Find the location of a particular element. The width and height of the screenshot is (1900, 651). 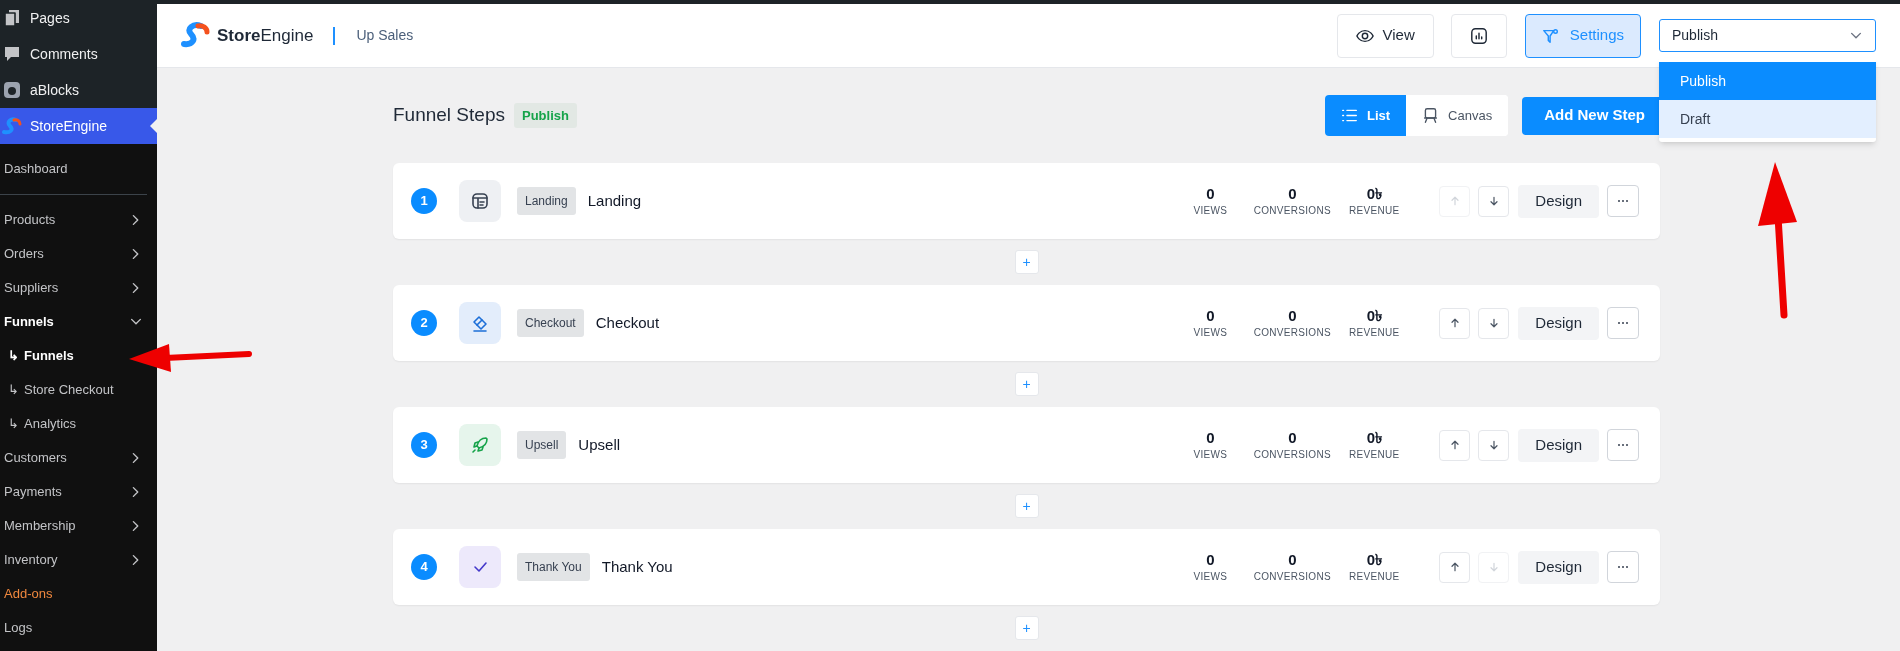

menu-item: Suppliers is located at coordinates (78, 288).